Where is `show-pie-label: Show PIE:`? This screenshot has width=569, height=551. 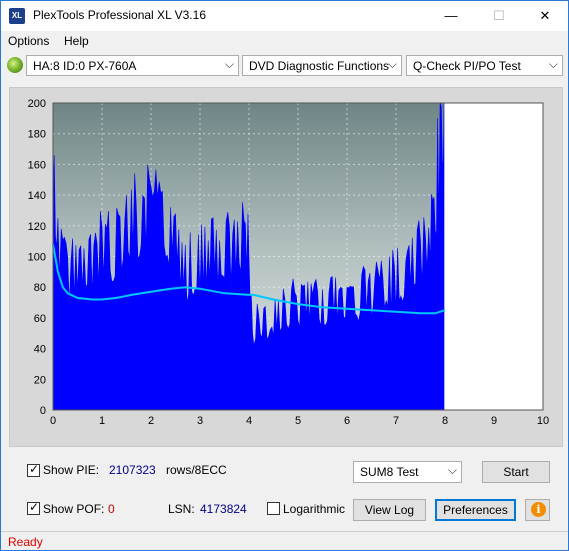 show-pie-label: Show PIE: is located at coordinates (71, 470).